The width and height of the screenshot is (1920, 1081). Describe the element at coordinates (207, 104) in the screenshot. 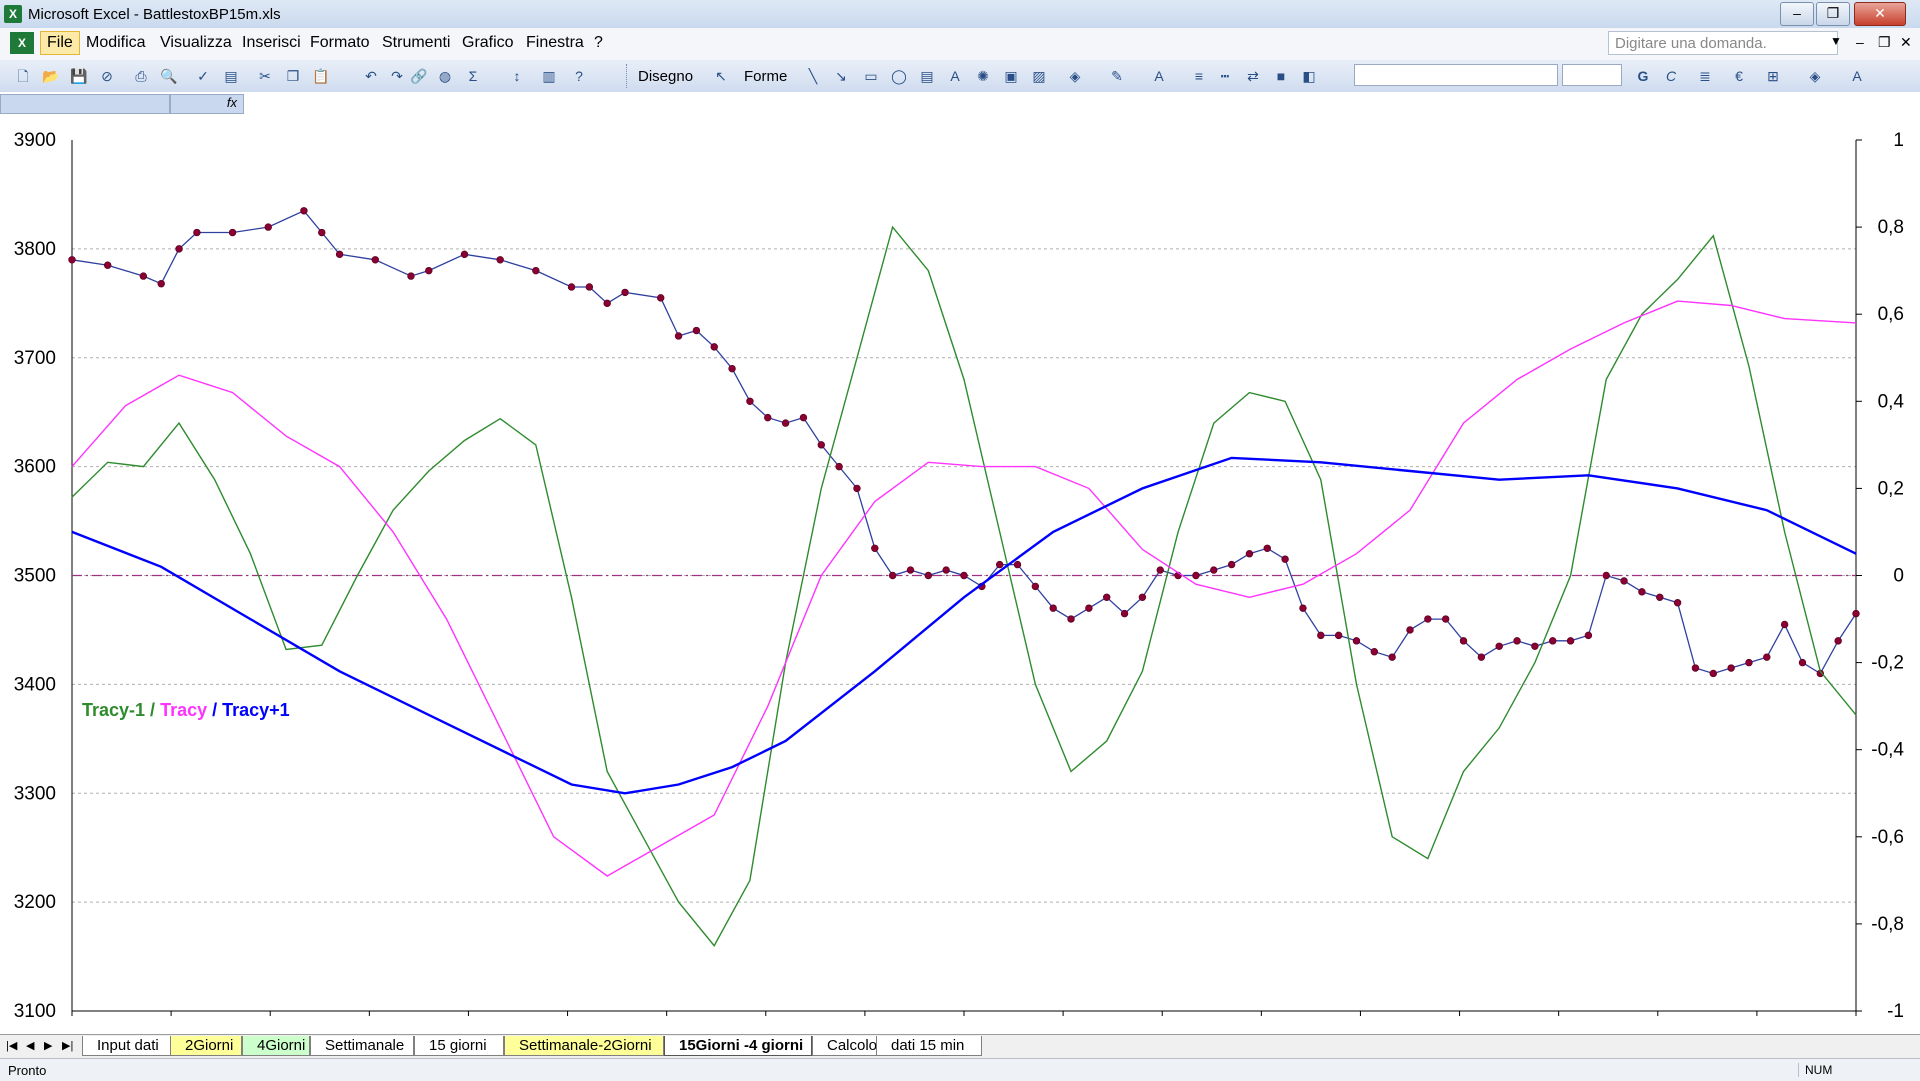

I see `fx-icon: fx` at that location.